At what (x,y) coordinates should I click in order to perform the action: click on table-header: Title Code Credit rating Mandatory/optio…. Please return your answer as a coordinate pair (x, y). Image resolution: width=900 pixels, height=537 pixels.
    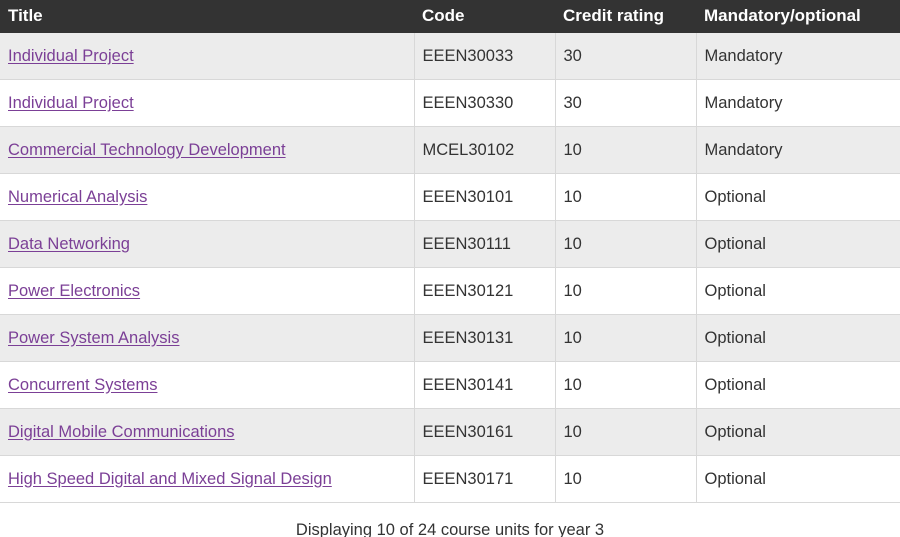
    Looking at the image, I should click on (450, 16).